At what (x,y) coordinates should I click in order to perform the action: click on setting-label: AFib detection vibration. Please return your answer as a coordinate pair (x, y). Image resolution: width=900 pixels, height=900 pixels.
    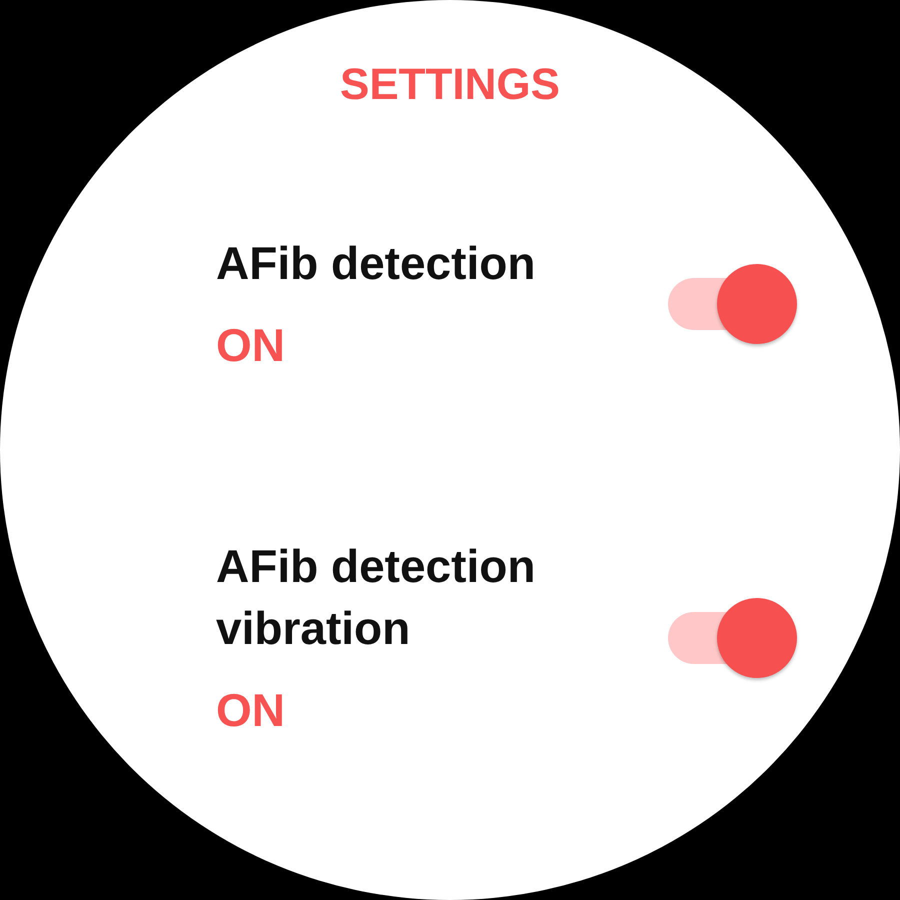
    Looking at the image, I should click on (376, 597).